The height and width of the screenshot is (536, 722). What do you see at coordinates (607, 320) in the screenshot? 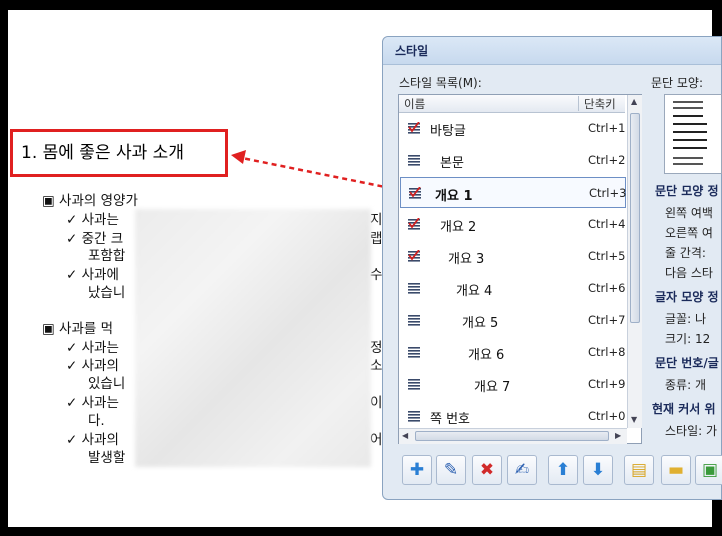
I see `style-shortcut: Ctrl+7` at bounding box center [607, 320].